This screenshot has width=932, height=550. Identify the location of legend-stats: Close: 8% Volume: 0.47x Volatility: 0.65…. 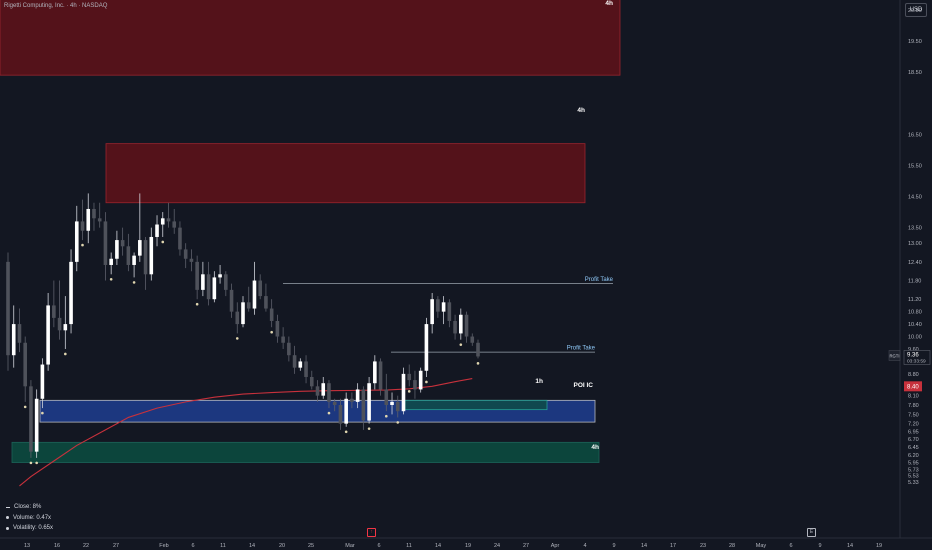
(29, 518).